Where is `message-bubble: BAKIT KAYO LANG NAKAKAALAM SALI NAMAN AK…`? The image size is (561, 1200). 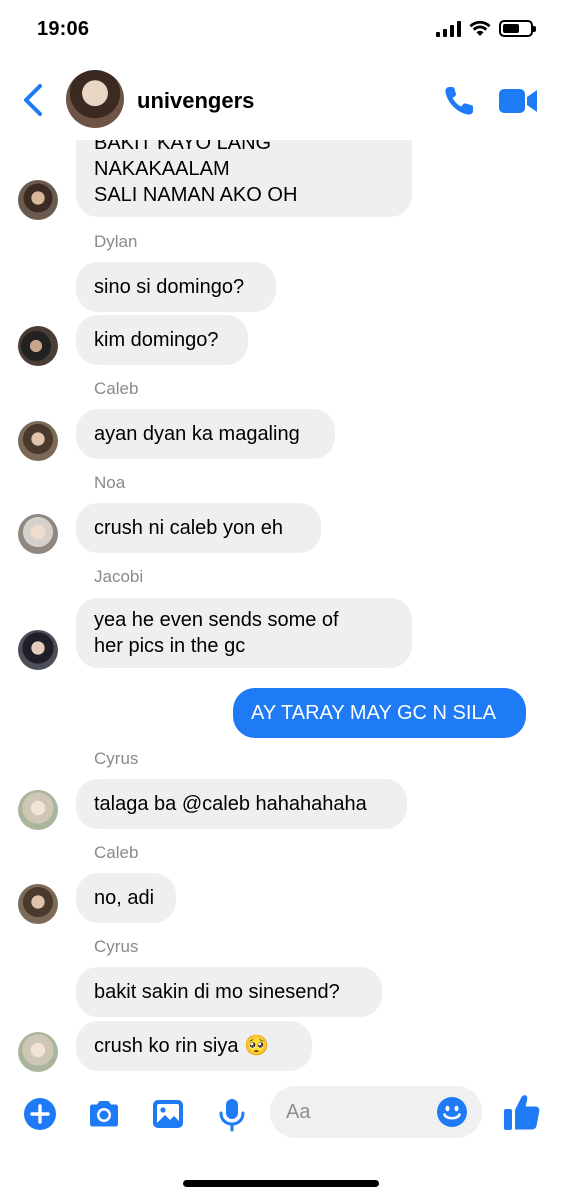
message-bubble: BAKIT KAYO LANG NAKAKAALAM SALI NAMAN AK… is located at coordinates (244, 178).